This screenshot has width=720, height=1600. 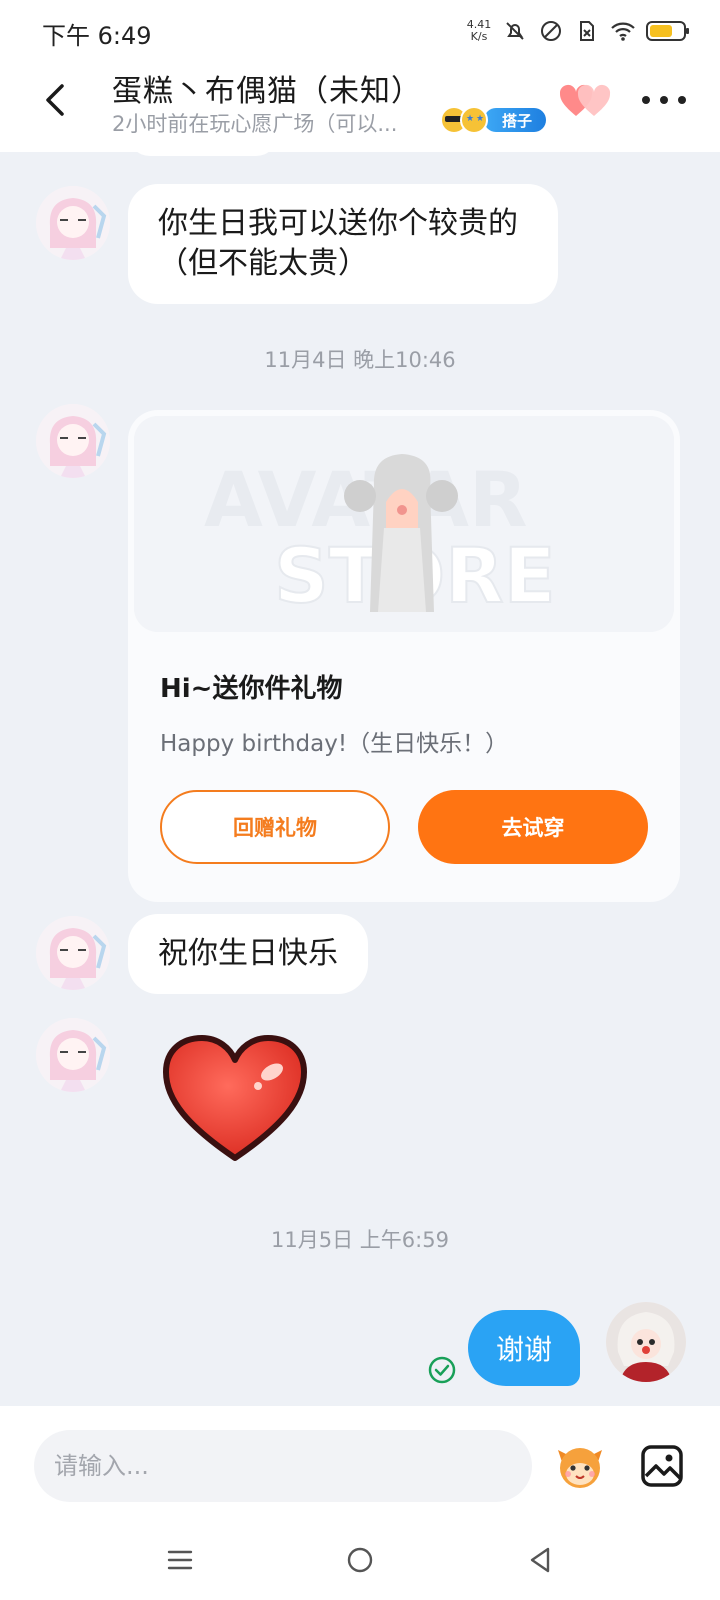 What do you see at coordinates (267, 91) in the screenshot?
I see `chat-title: 蛋糕丶布偶猫（未知）` at bounding box center [267, 91].